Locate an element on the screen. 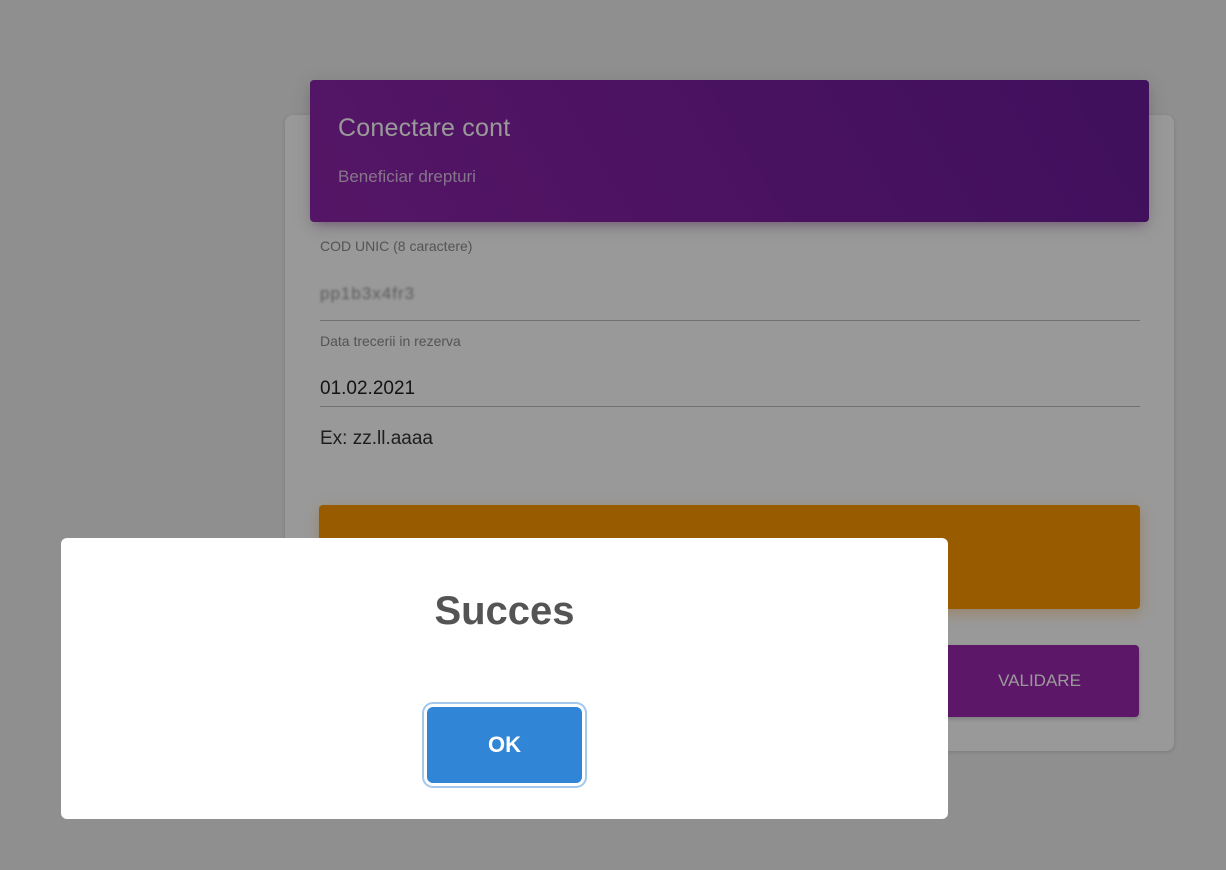 This screenshot has width=1226, height=870. dialog-title: Succes is located at coordinates (504, 611).